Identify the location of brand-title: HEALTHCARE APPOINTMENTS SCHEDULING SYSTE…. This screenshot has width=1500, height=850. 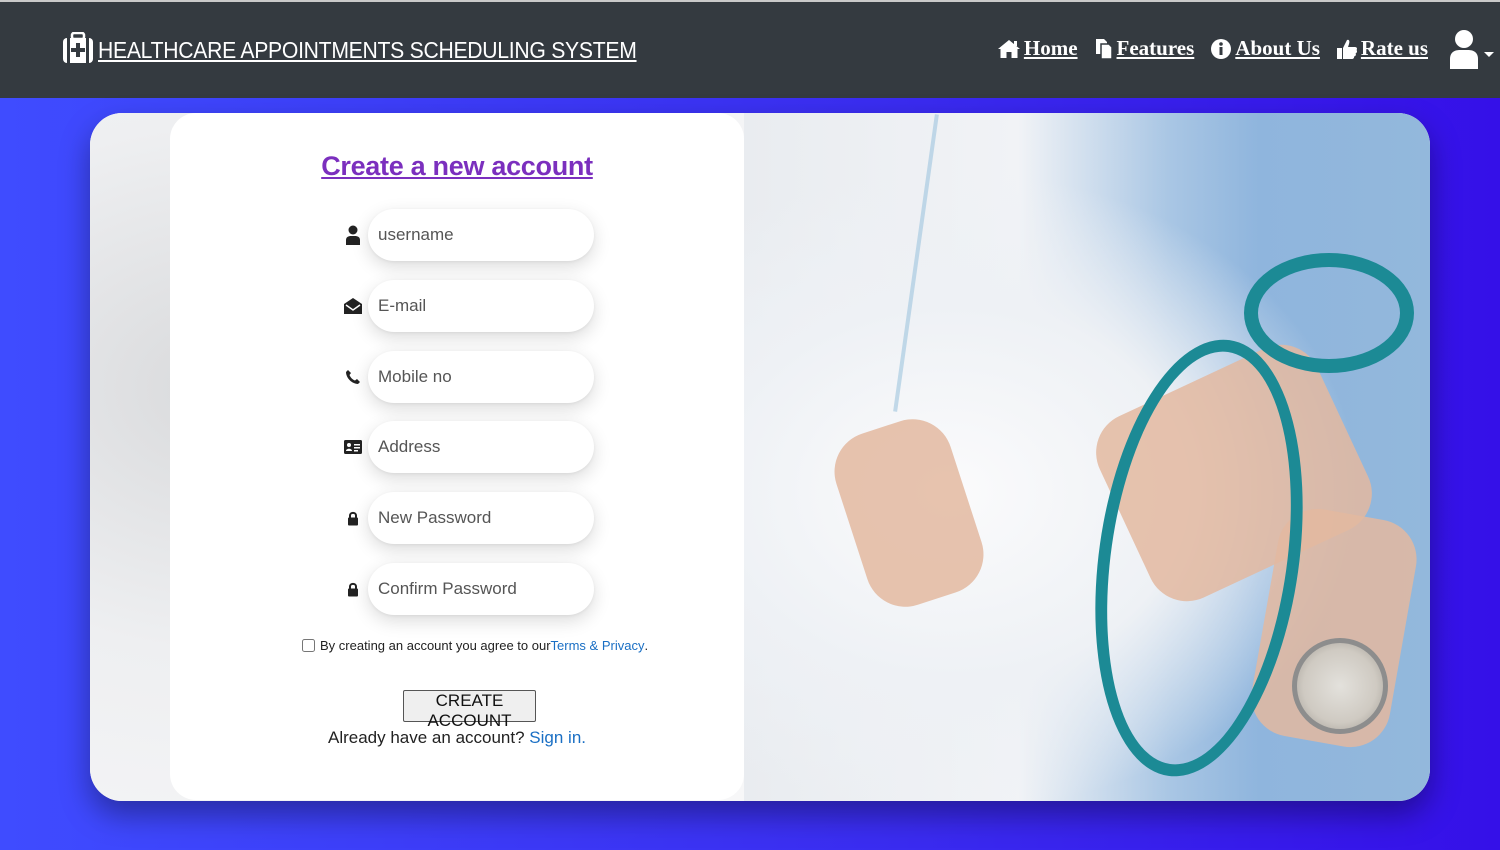
(367, 50).